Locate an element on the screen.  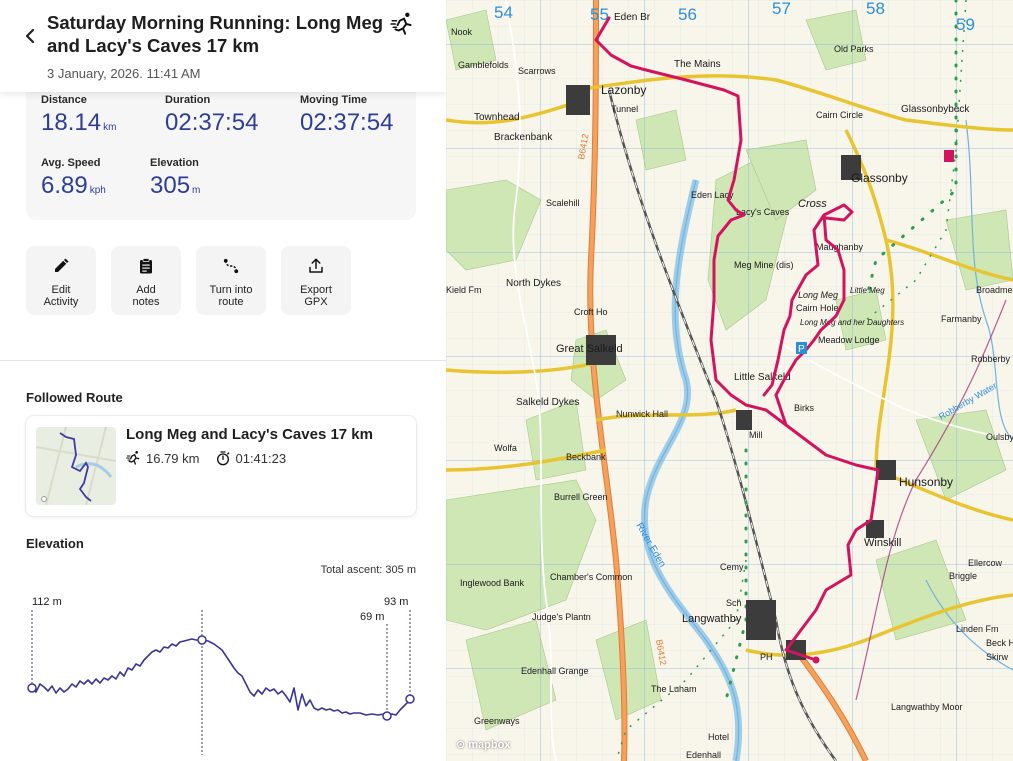
svg-text: Cemy is located at coordinates (732, 567).